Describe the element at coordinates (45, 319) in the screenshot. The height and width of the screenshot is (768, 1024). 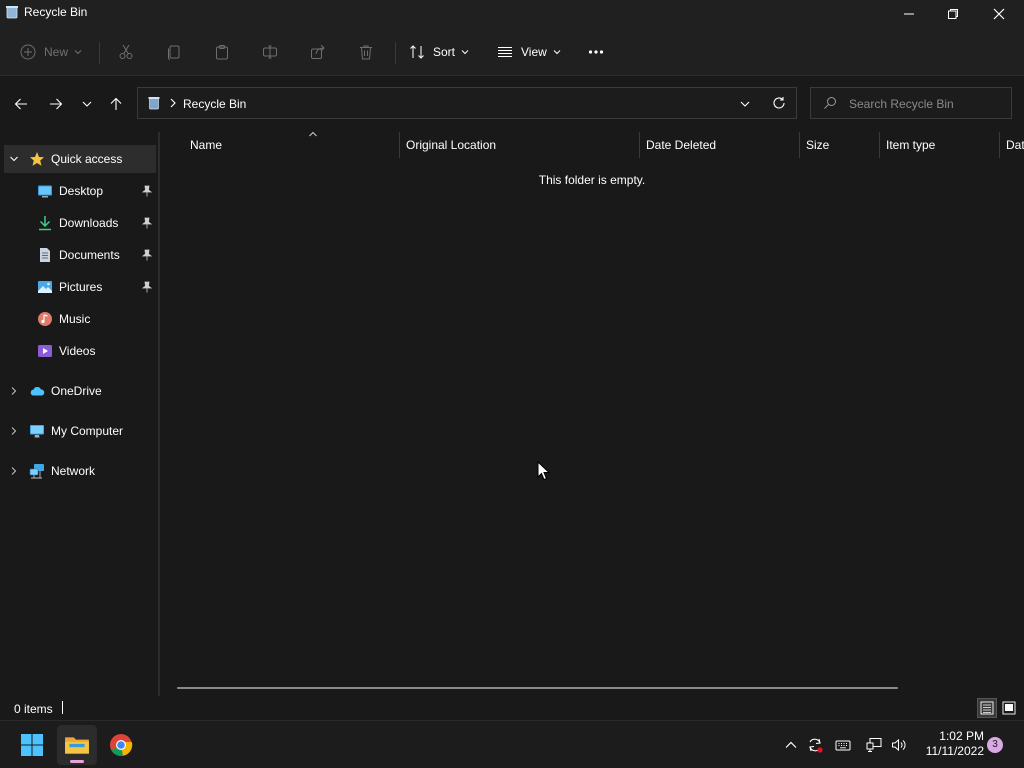
I see `music-icon` at that location.